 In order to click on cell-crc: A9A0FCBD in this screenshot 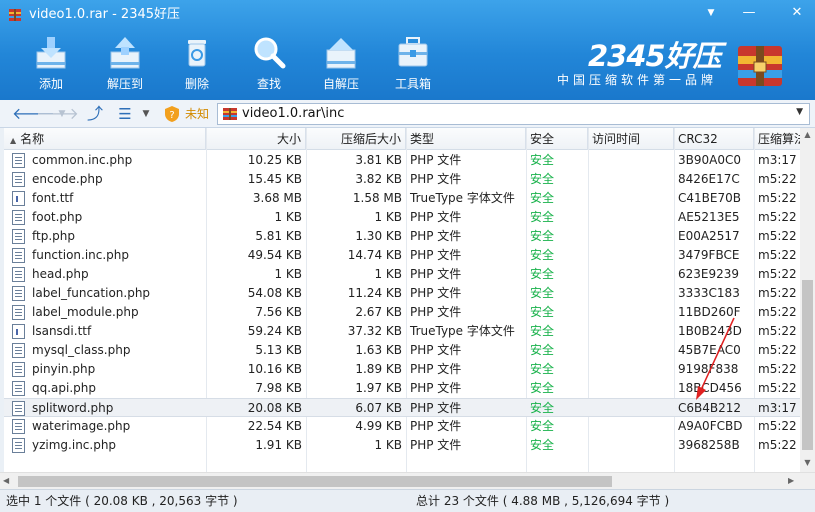, I will do `click(710, 426)`.